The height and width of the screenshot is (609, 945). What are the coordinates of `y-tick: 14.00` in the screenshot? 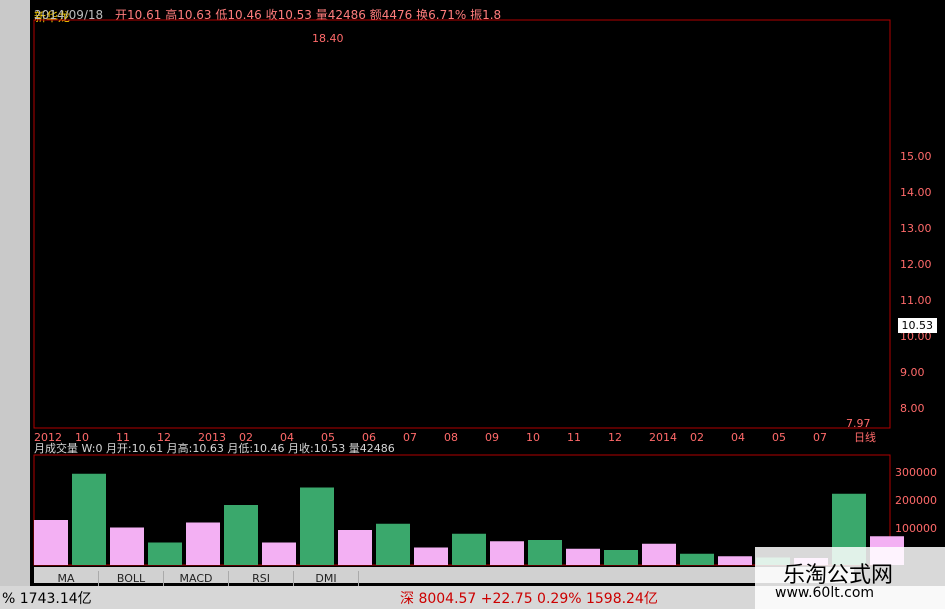 It's located at (916, 192).